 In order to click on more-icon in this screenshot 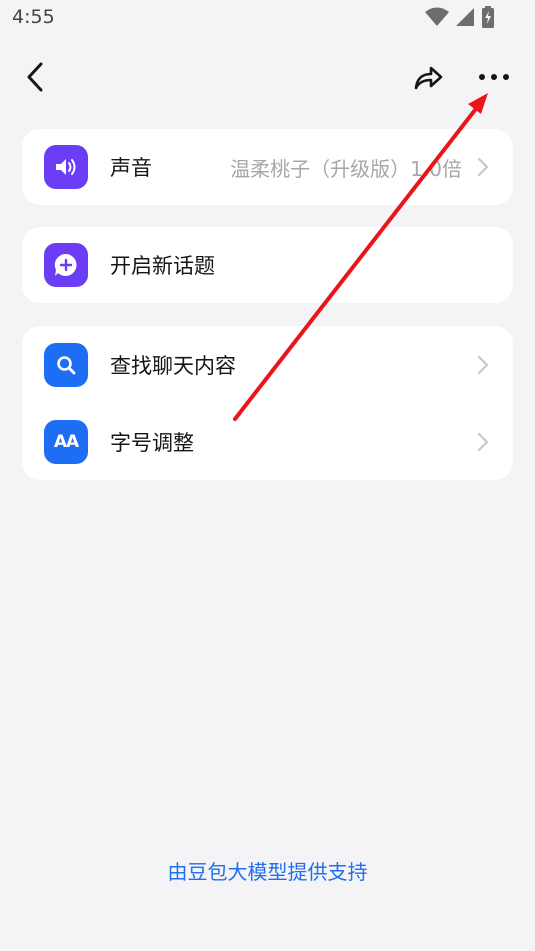, I will do `click(494, 77)`.